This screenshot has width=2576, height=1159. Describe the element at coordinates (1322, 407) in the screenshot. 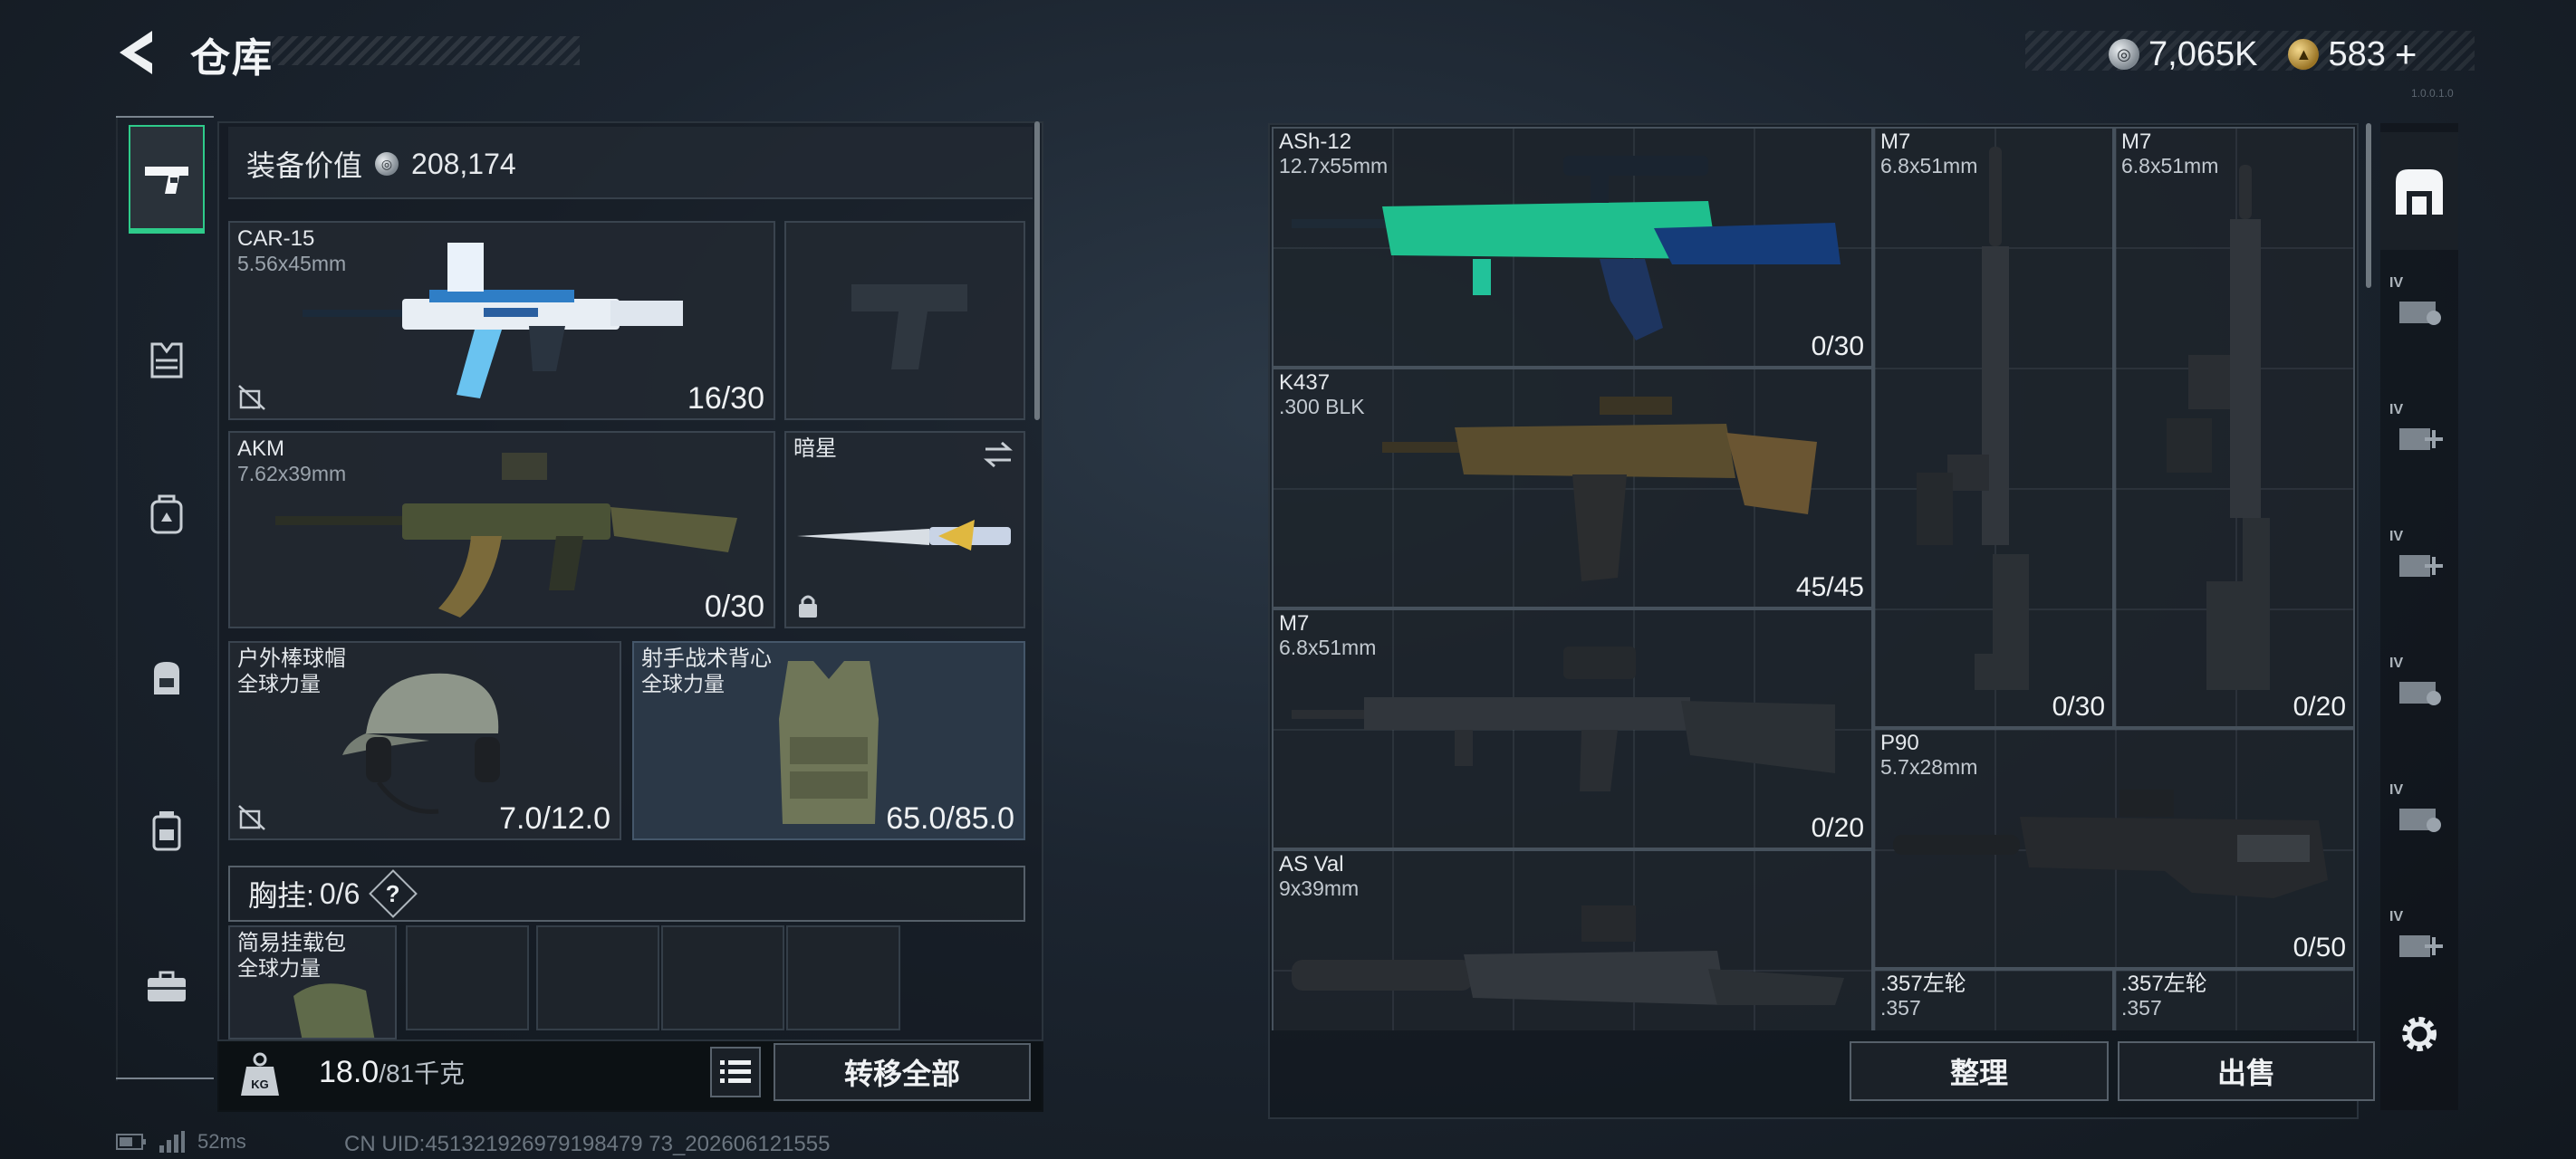

I see `item-caliber: .300 BLK` at that location.